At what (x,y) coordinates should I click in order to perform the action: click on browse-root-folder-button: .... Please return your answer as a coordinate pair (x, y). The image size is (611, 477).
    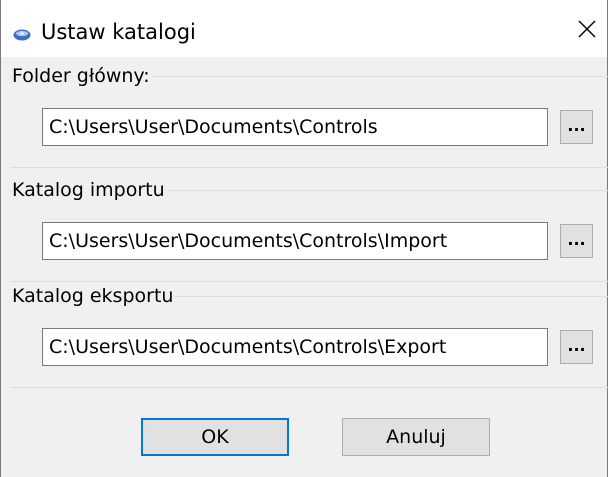
    Looking at the image, I should click on (576, 127).